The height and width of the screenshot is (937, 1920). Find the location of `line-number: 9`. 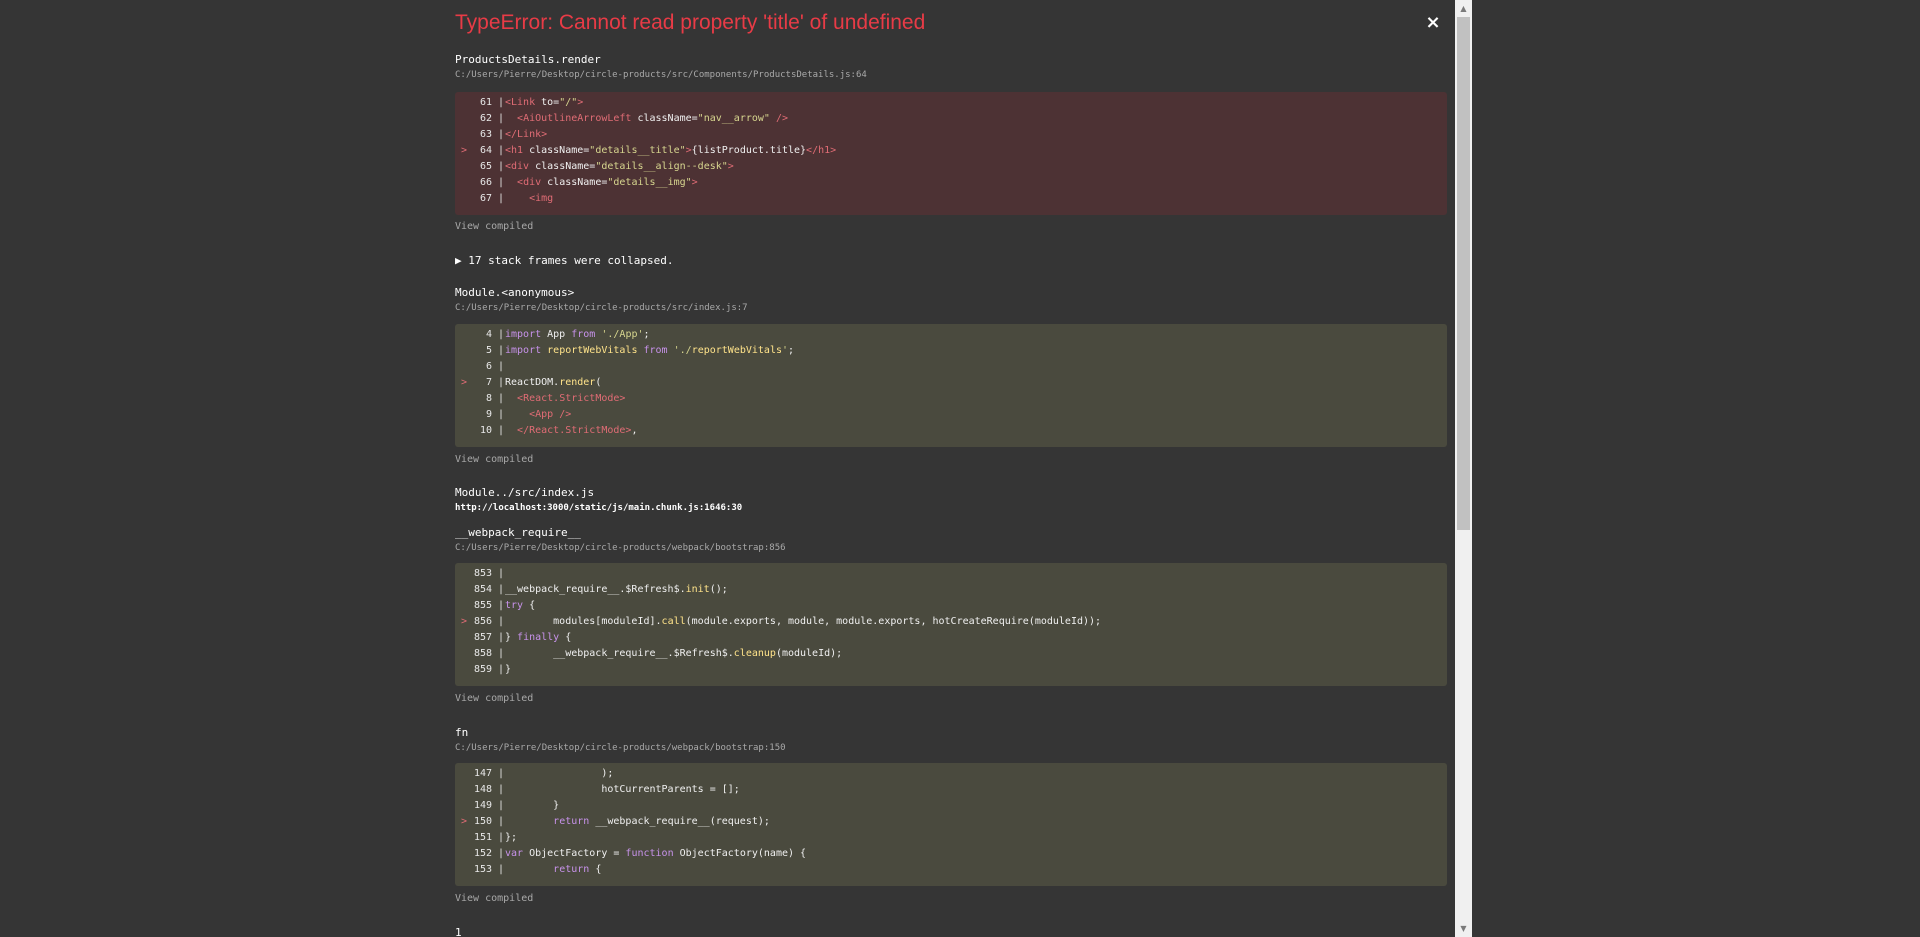

line-number: 9 is located at coordinates (488, 414).